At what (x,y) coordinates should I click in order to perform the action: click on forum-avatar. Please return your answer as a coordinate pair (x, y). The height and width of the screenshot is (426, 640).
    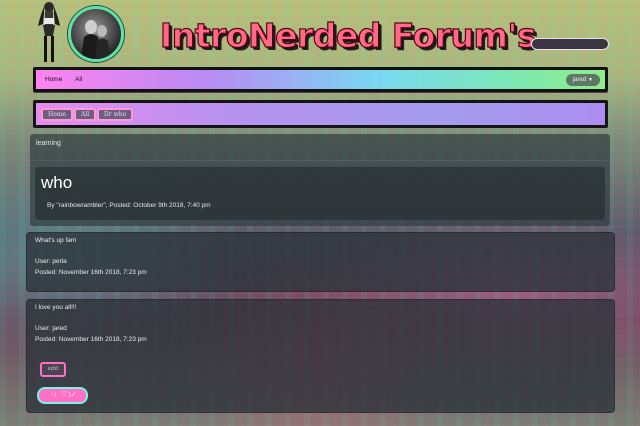
    Looking at the image, I should click on (96, 34).